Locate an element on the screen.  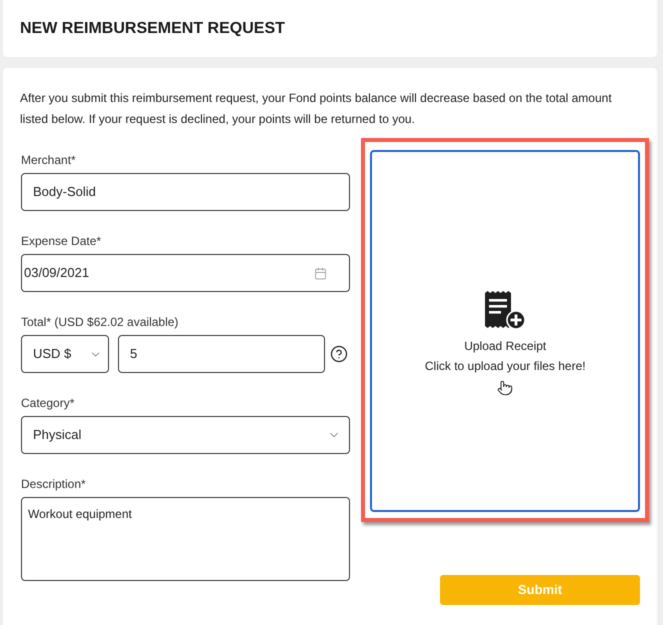
field-label: Expense Date* is located at coordinates (61, 241).